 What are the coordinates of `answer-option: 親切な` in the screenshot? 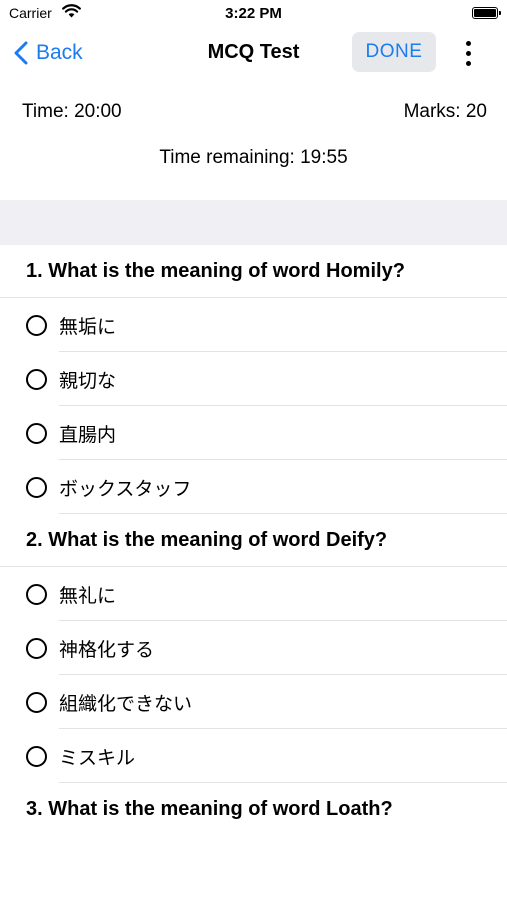 It's located at (253, 379).